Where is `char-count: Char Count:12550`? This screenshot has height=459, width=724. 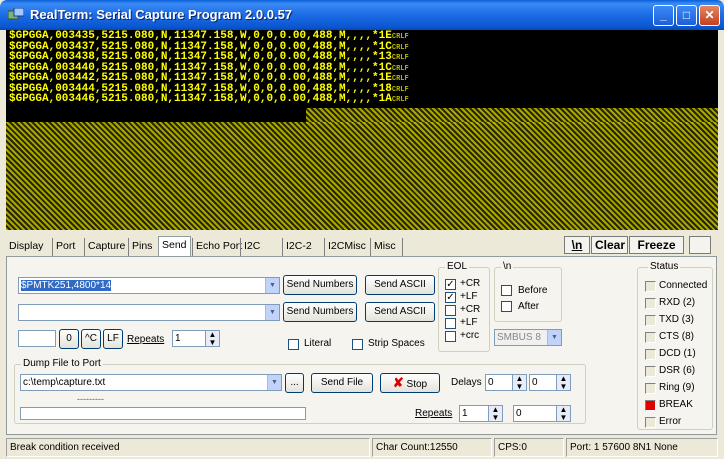
char-count: Char Count:12550 is located at coordinates (432, 447).